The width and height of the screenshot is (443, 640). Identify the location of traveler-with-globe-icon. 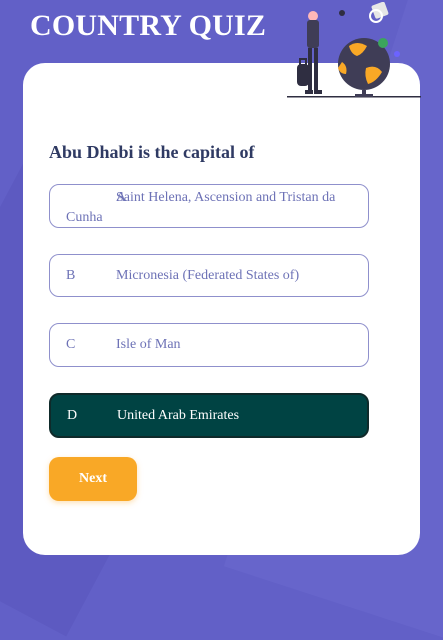
(354, 50).